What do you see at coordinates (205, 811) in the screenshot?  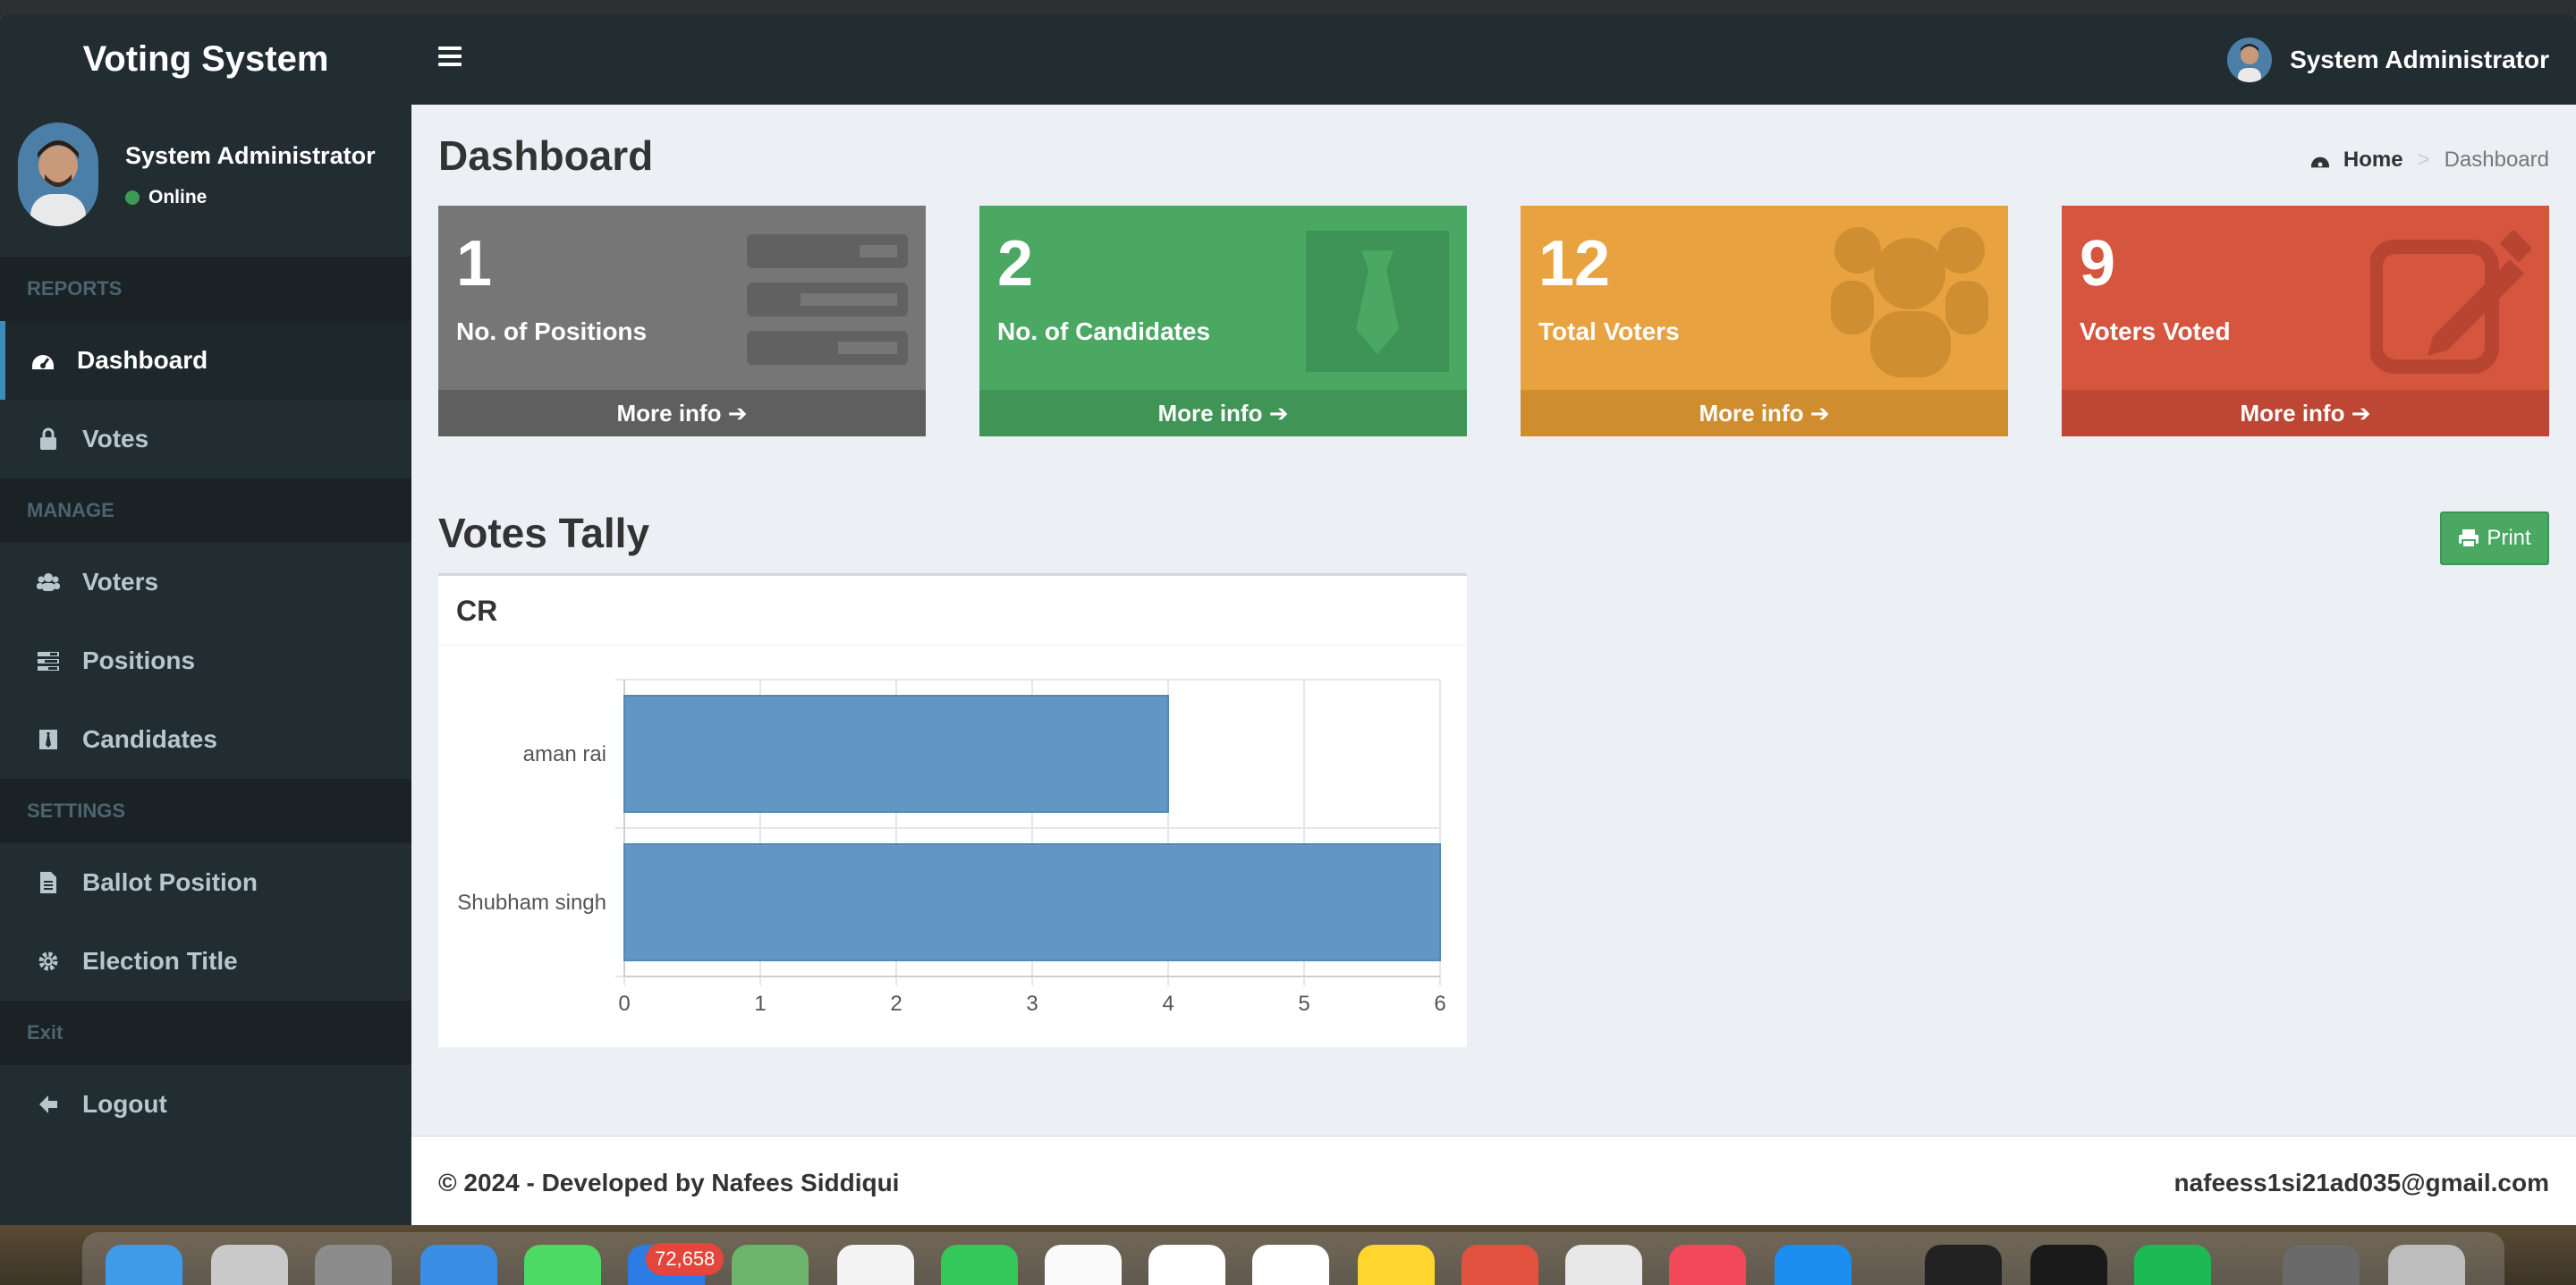 I see `sidebar-header-settings: SETTINGS` at bounding box center [205, 811].